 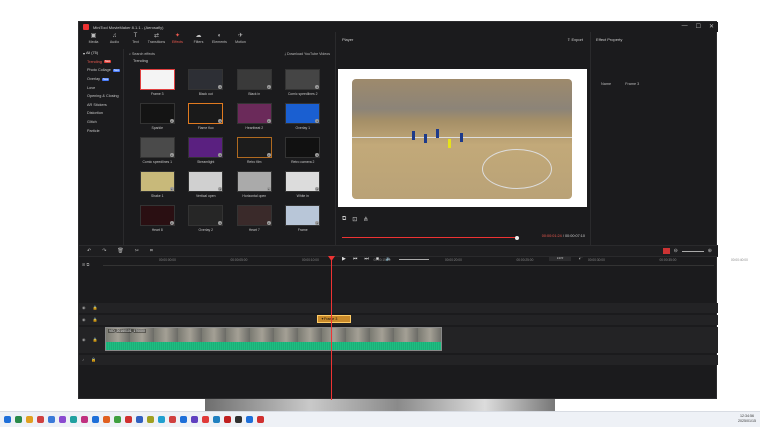 What do you see at coordinates (206, 221) in the screenshot?
I see `effect-item: + Overlay 2` at bounding box center [206, 221].